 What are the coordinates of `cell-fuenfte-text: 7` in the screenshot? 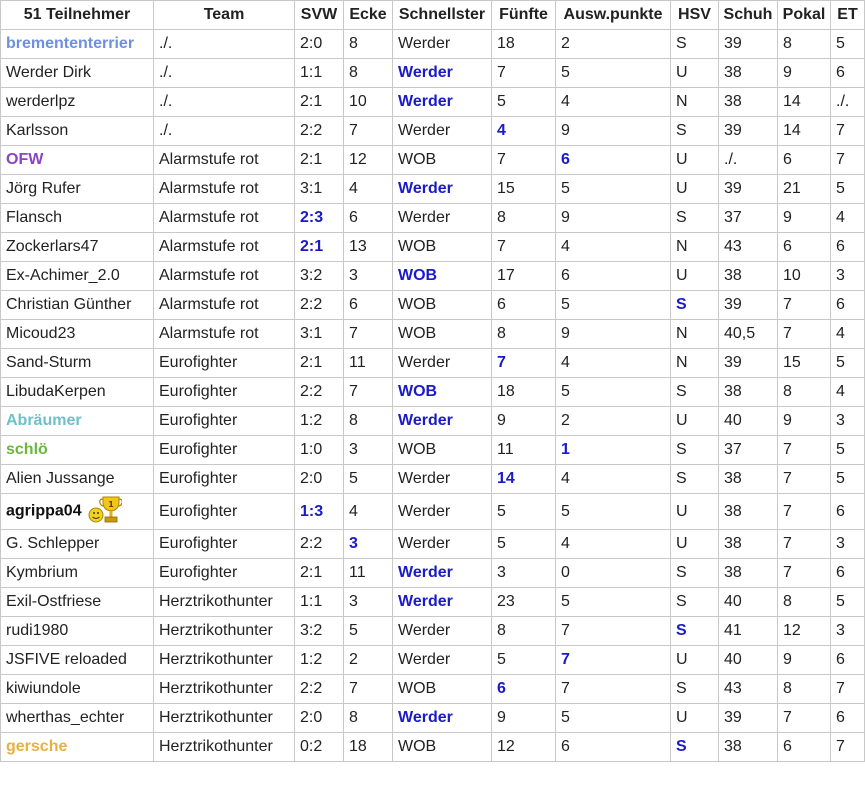 It's located at (501, 246).